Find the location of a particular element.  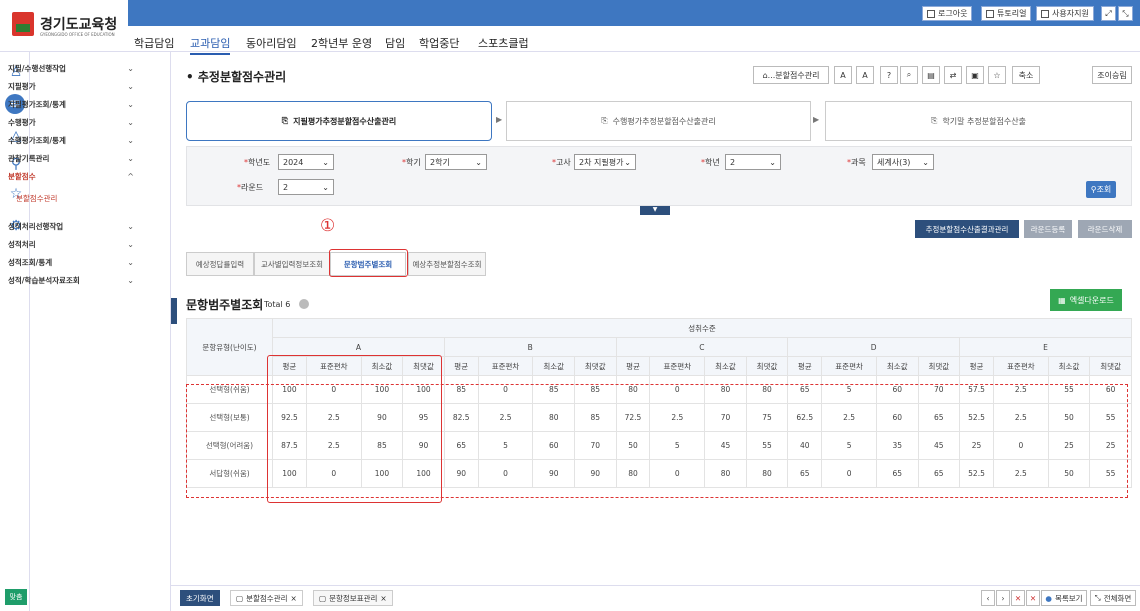

tab-expected-cut-score: 예상추정분할점수조회 is located at coordinates (447, 264).